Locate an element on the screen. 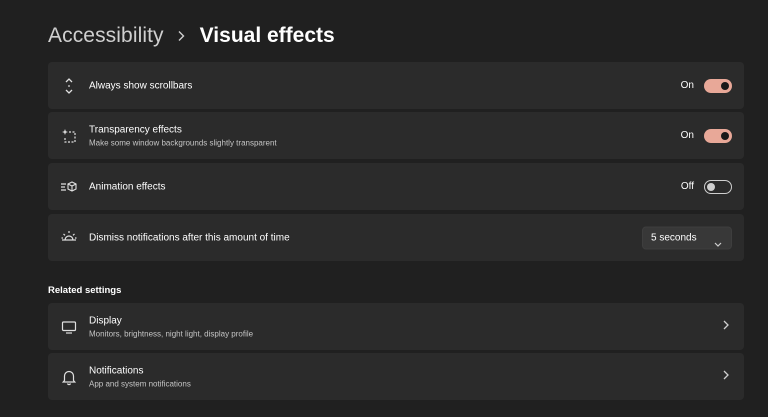 This screenshot has height=417, width=768. brightness-icon is located at coordinates (69, 238).